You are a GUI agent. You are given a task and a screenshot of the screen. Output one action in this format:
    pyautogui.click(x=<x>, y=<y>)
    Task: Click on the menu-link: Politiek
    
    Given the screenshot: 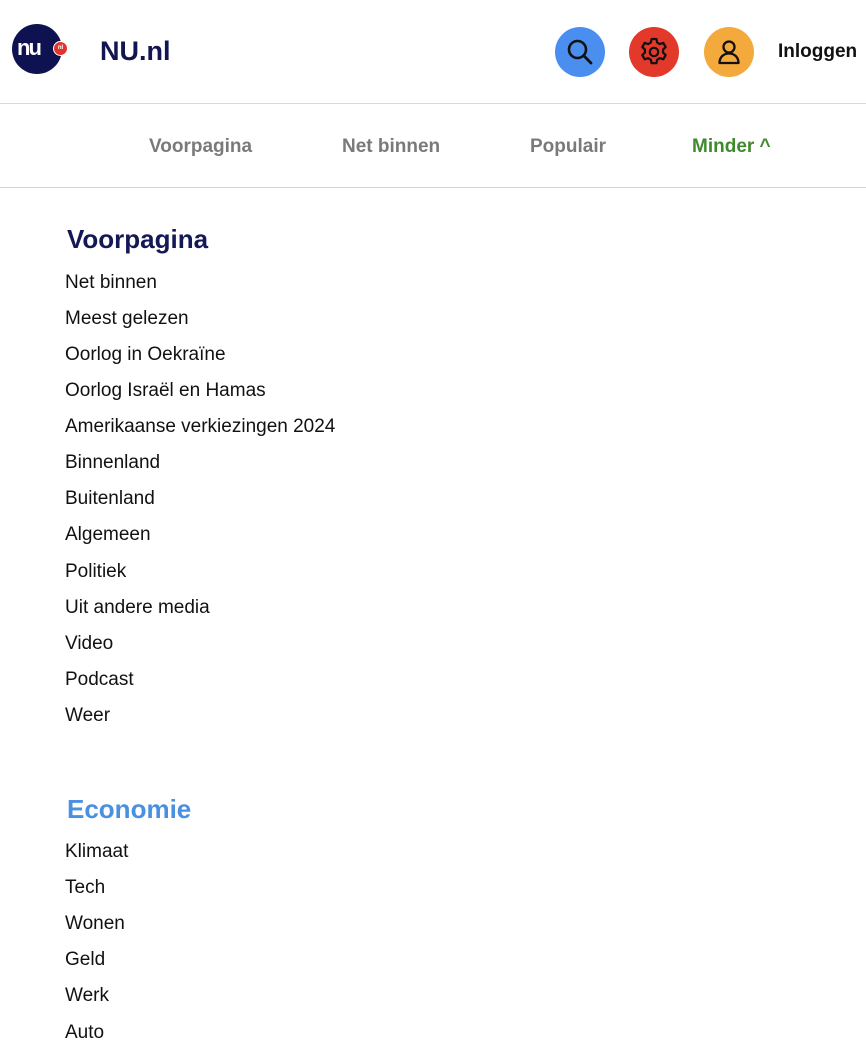 What is the action you would take?
    pyautogui.click(x=95, y=572)
    